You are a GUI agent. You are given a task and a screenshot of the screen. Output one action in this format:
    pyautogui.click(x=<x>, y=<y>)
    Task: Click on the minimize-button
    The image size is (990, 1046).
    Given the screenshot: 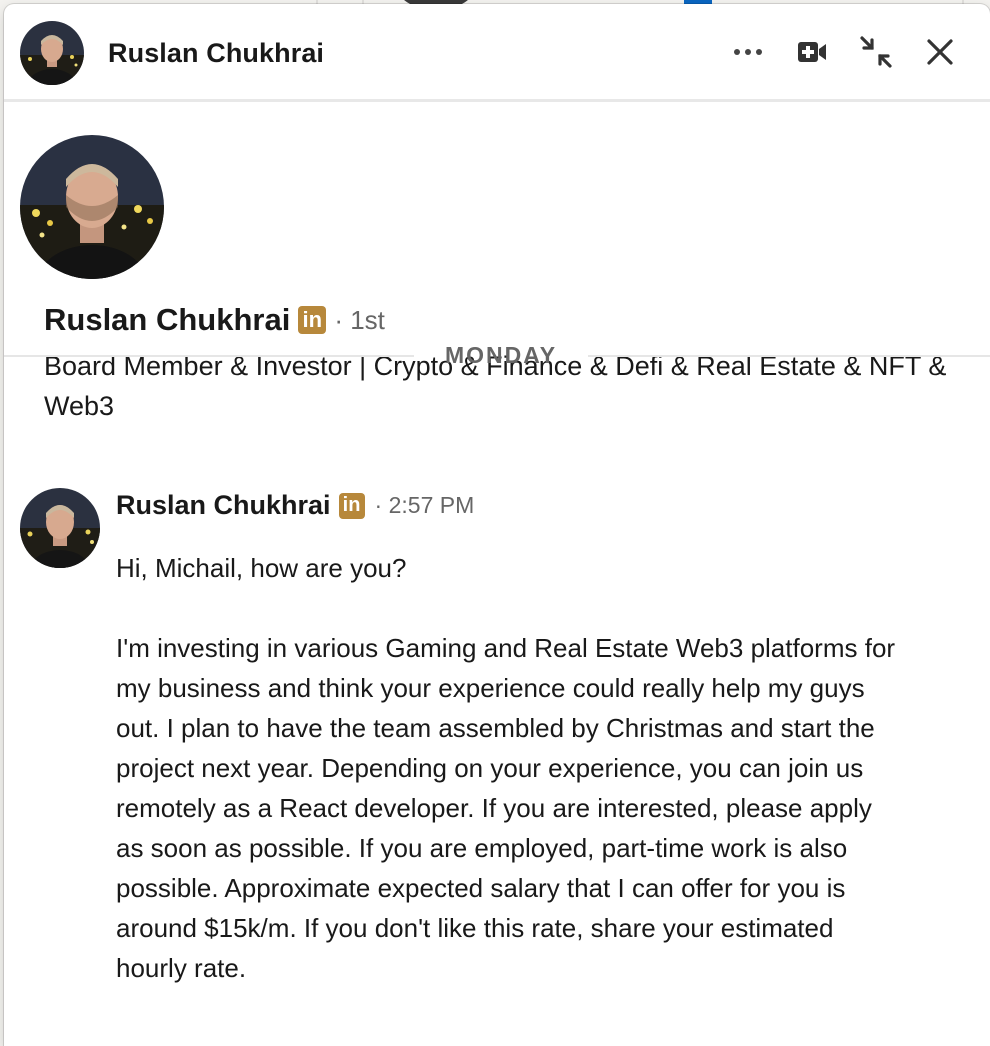 What is the action you would take?
    pyautogui.click(x=876, y=52)
    